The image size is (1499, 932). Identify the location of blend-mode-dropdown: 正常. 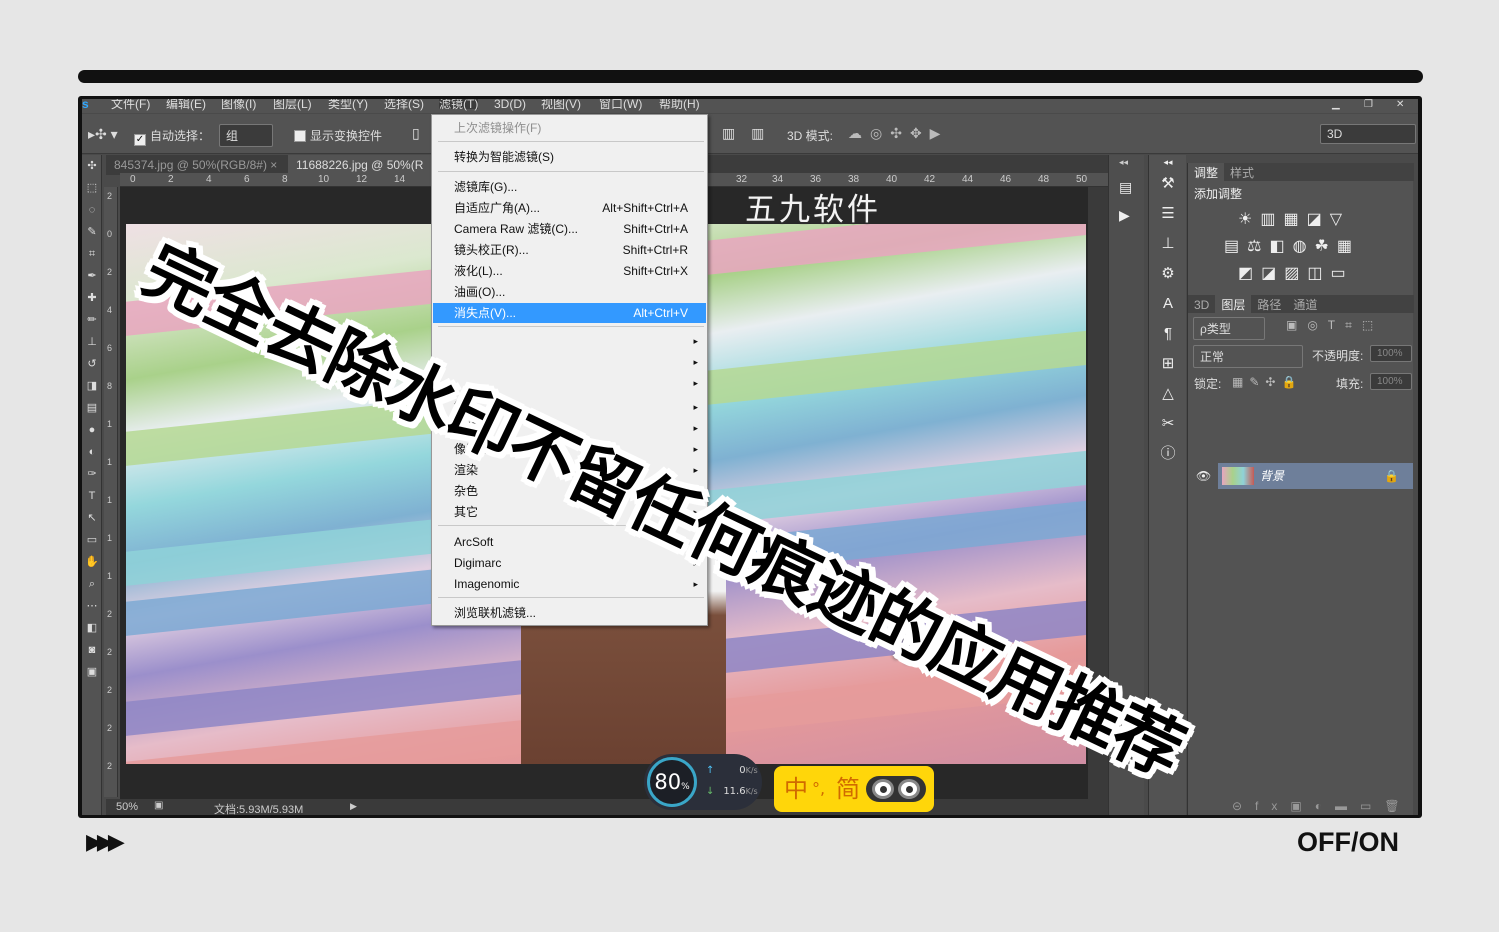
(1248, 356).